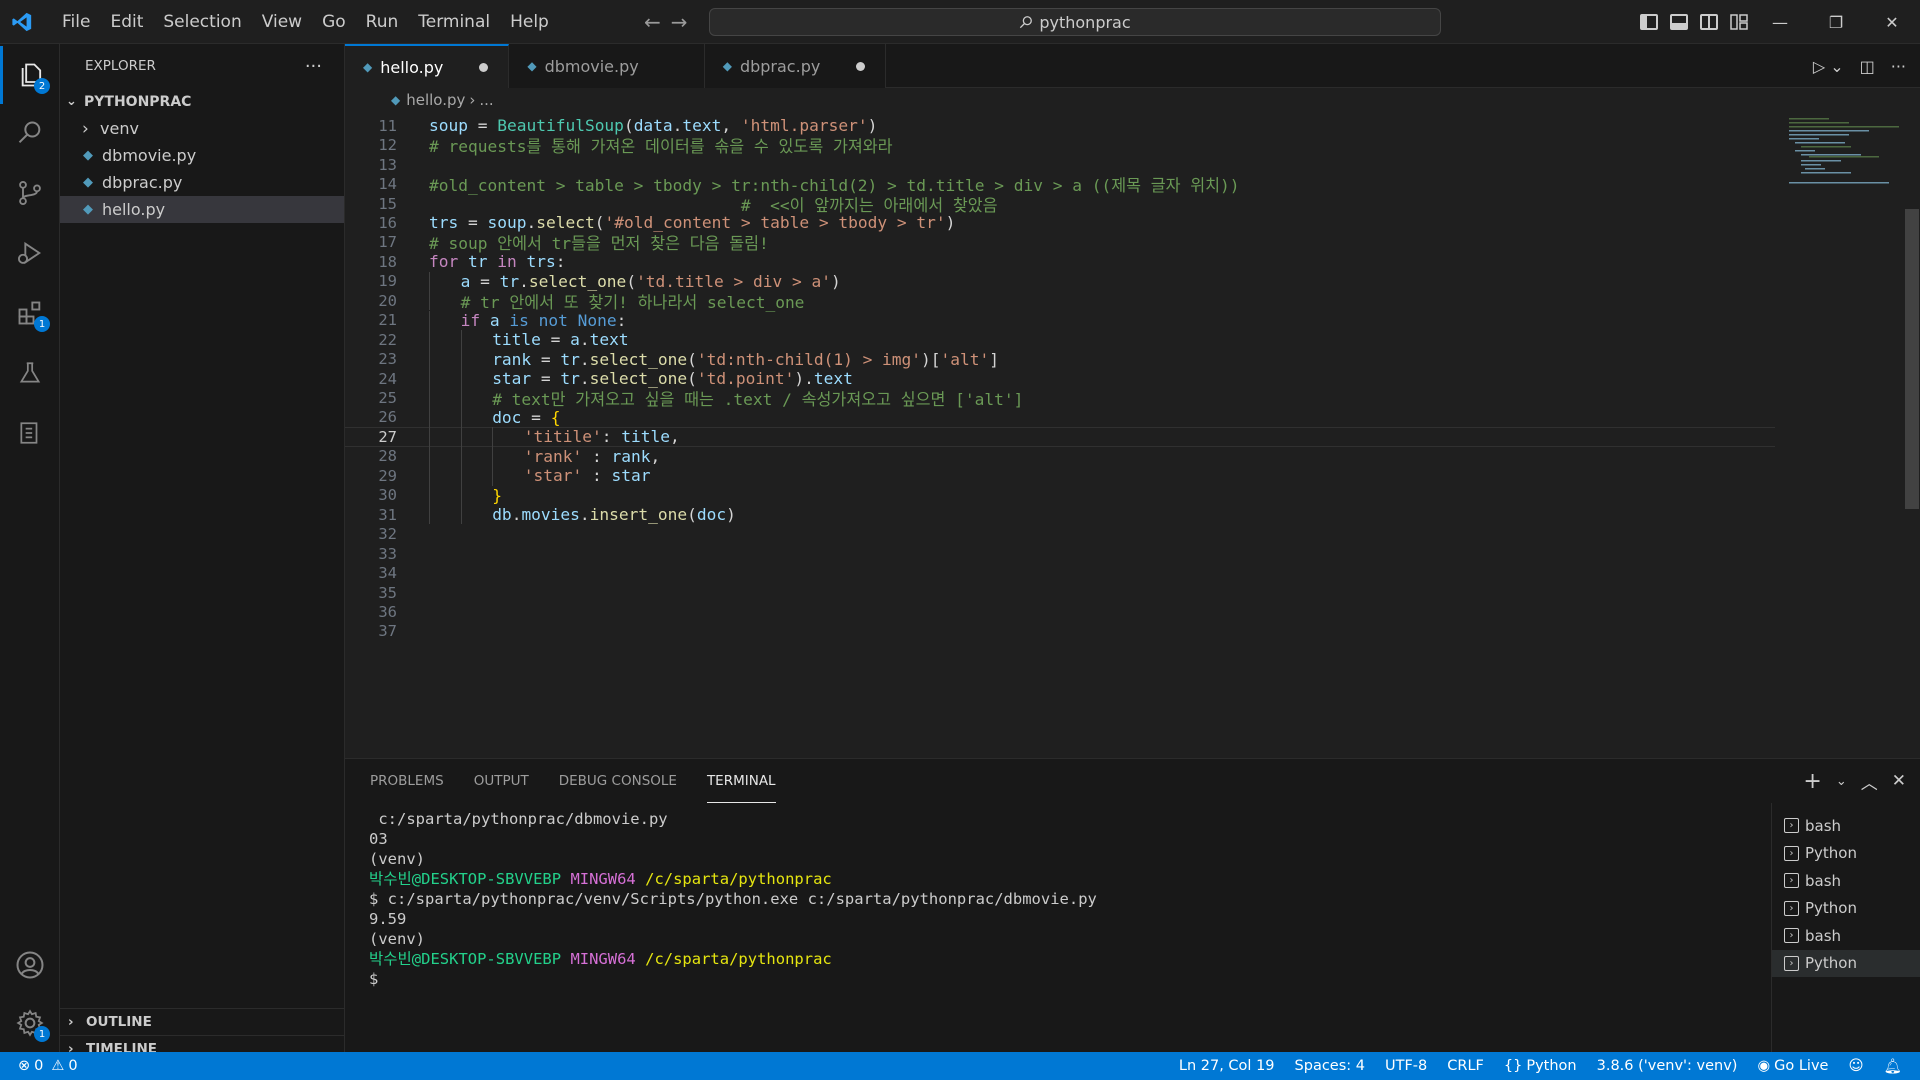  What do you see at coordinates (1540, 1066) in the screenshot?
I see `language-mode: {} Python` at bounding box center [1540, 1066].